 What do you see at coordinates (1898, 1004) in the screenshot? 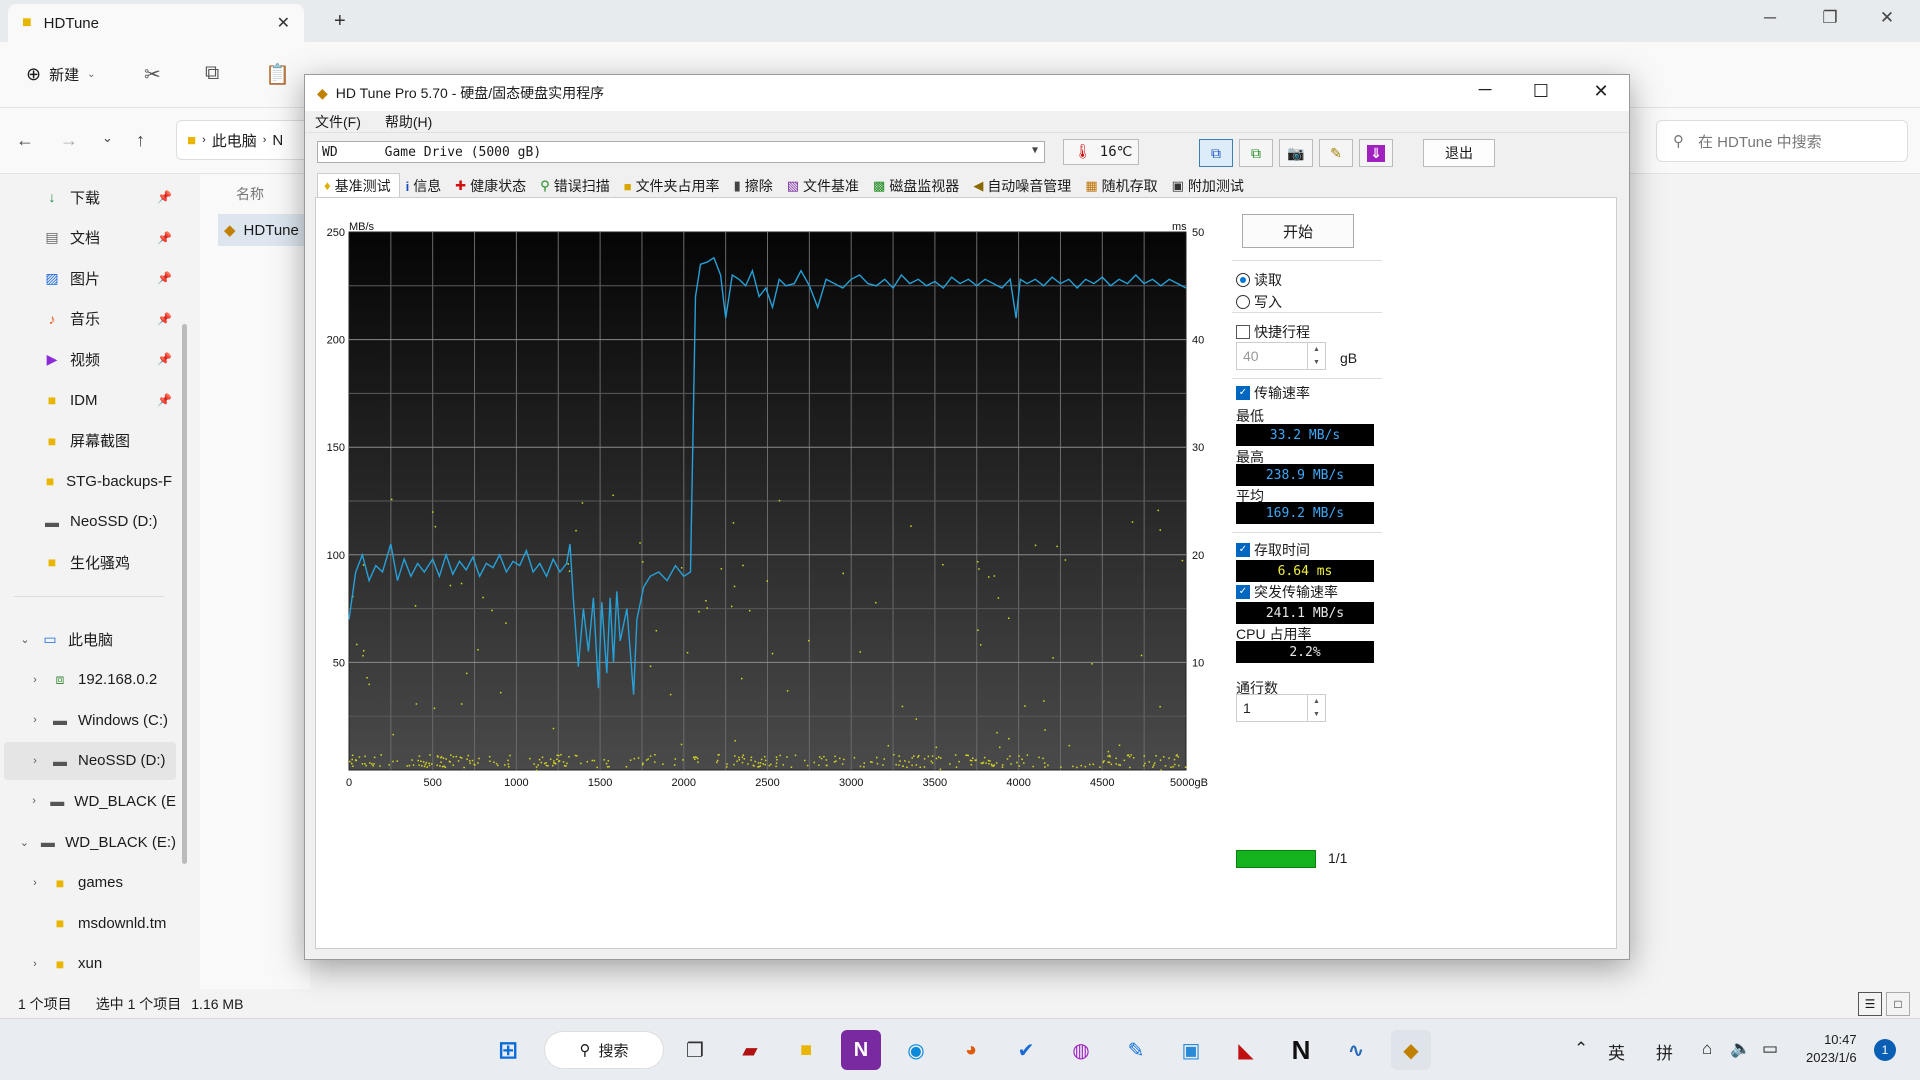
I see `tiles-view-icon: □` at bounding box center [1898, 1004].